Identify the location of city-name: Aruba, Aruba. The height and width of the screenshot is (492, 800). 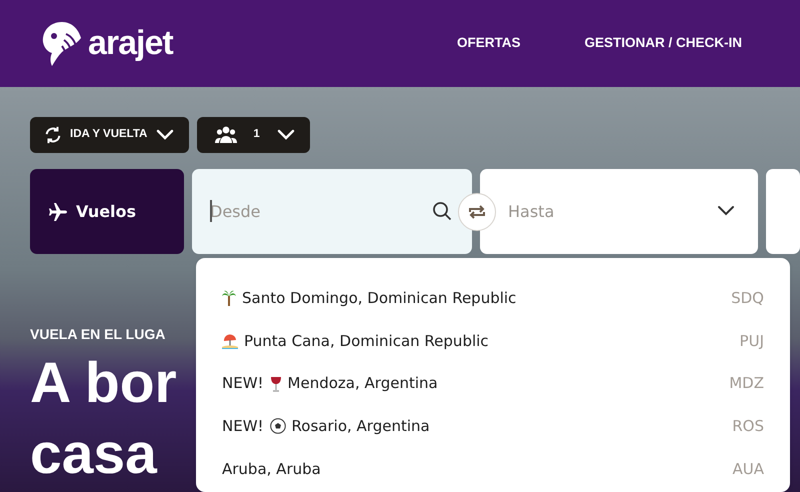
(271, 469).